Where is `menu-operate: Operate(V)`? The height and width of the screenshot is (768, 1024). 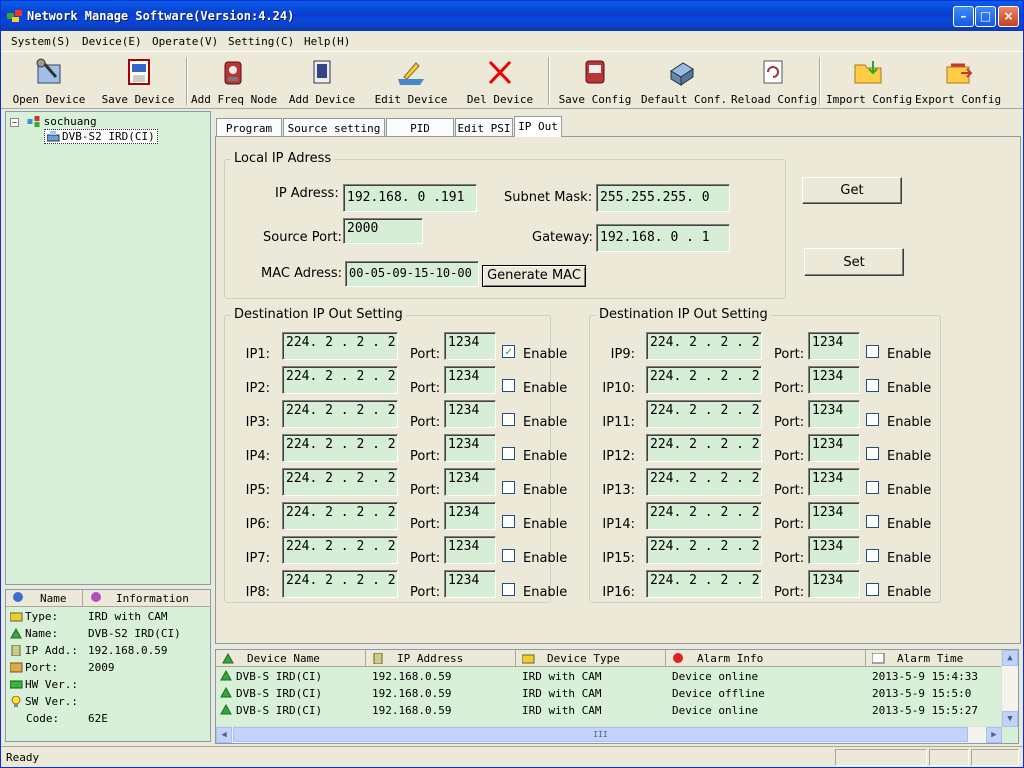 menu-operate: Operate(V) is located at coordinates (185, 41).